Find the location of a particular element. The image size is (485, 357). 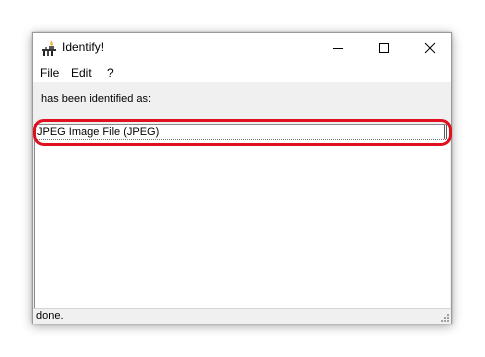

minimize-button is located at coordinates (338, 48).